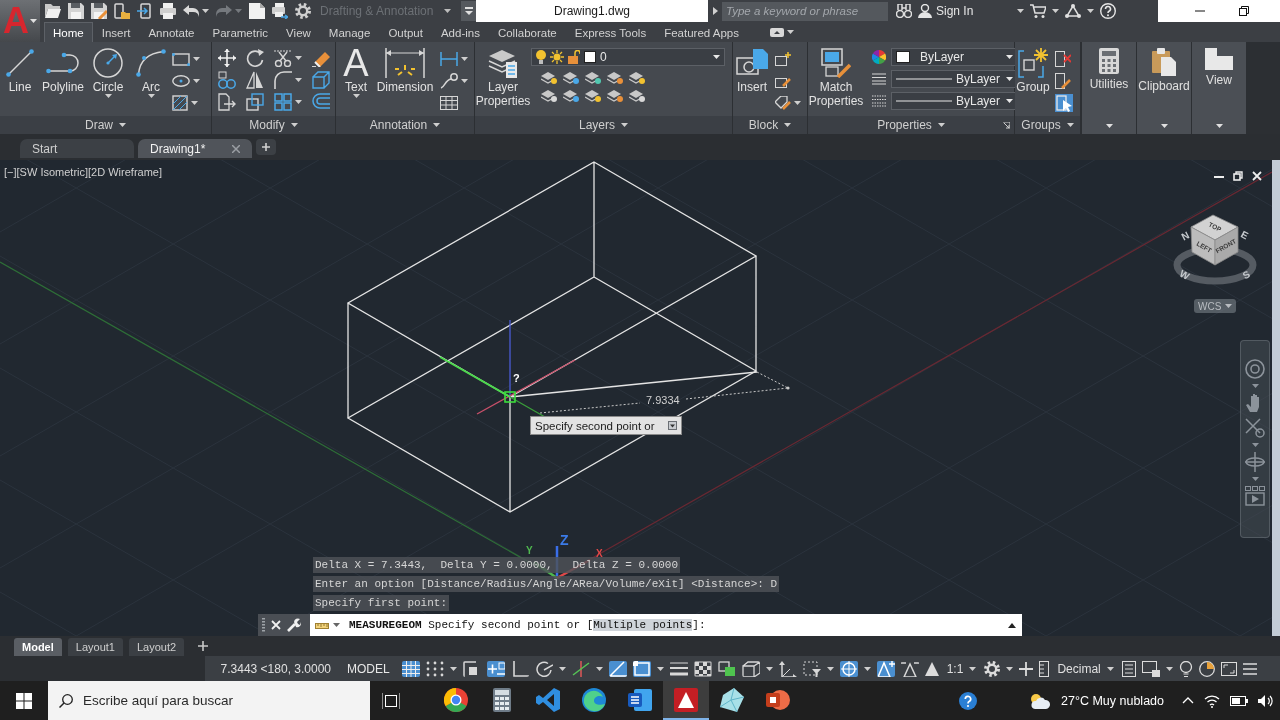 This screenshot has width=1280, height=720. Describe the element at coordinates (603, 125) in the screenshot. I see `panel-title: Layers` at that location.